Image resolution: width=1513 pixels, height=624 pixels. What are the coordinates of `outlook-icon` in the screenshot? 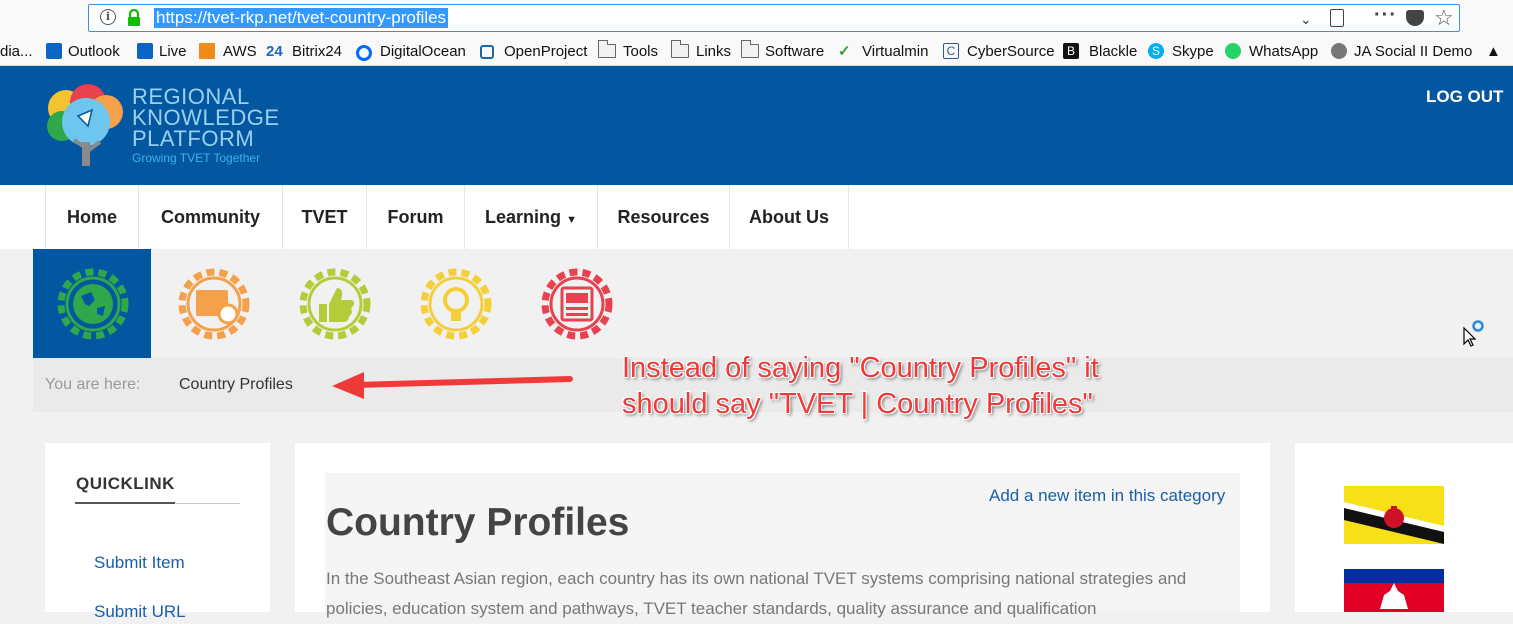 It's located at (54, 51).